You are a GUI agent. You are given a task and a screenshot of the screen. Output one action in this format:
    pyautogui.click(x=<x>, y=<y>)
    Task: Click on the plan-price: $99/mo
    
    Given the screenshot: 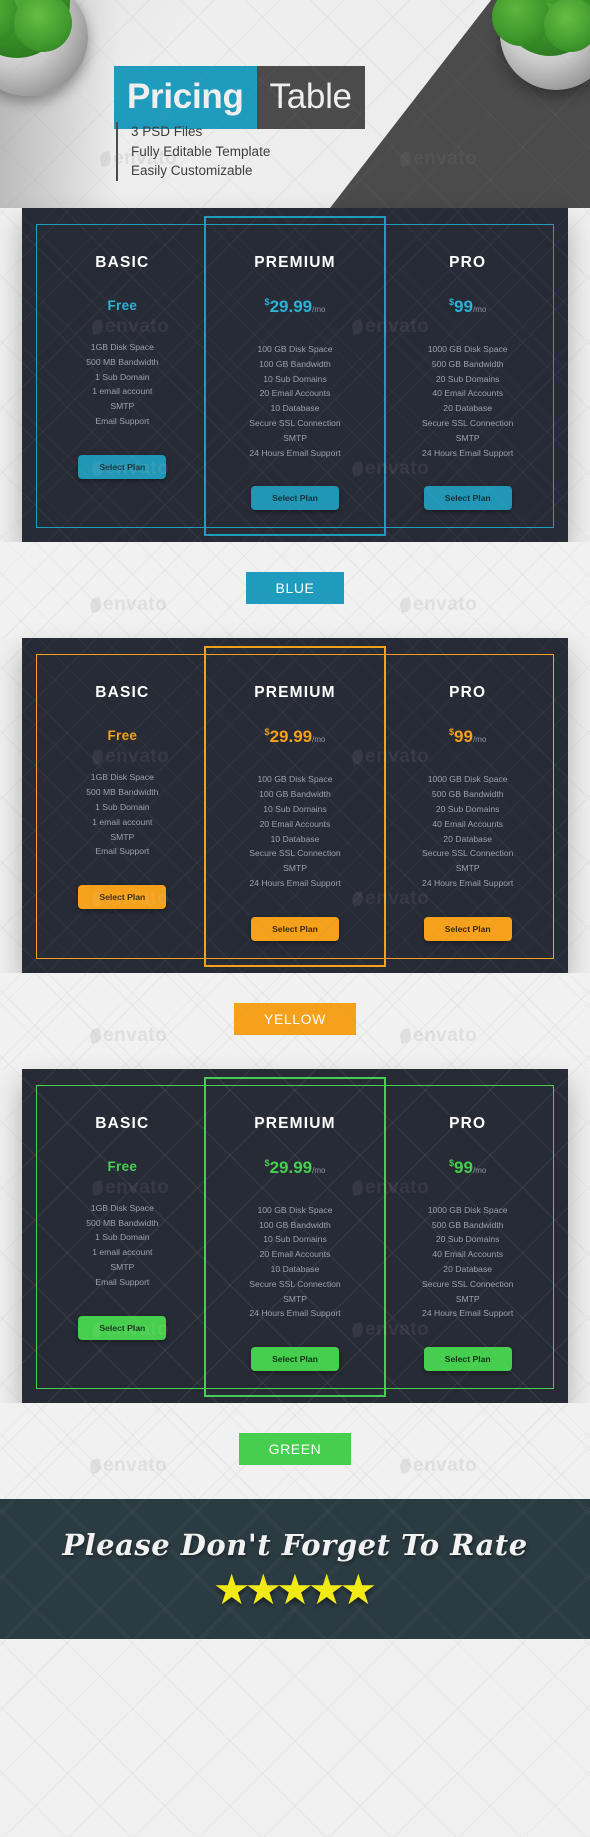 What is the action you would take?
    pyautogui.click(x=468, y=1167)
    